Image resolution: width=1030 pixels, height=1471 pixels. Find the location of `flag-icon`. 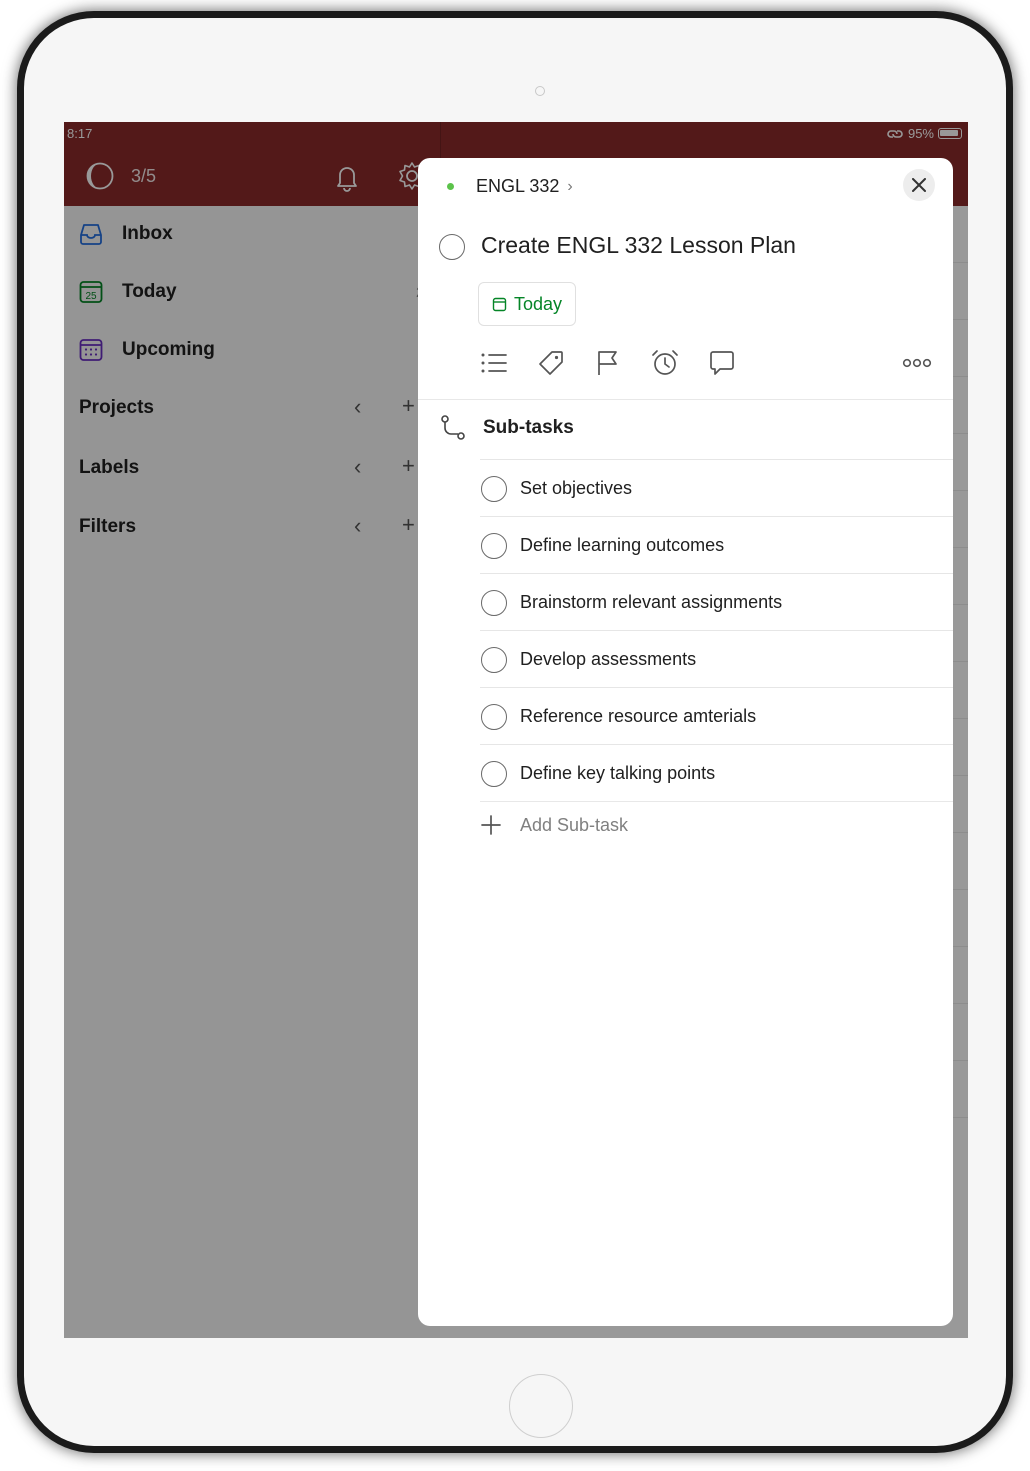

flag-icon is located at coordinates (607, 363).